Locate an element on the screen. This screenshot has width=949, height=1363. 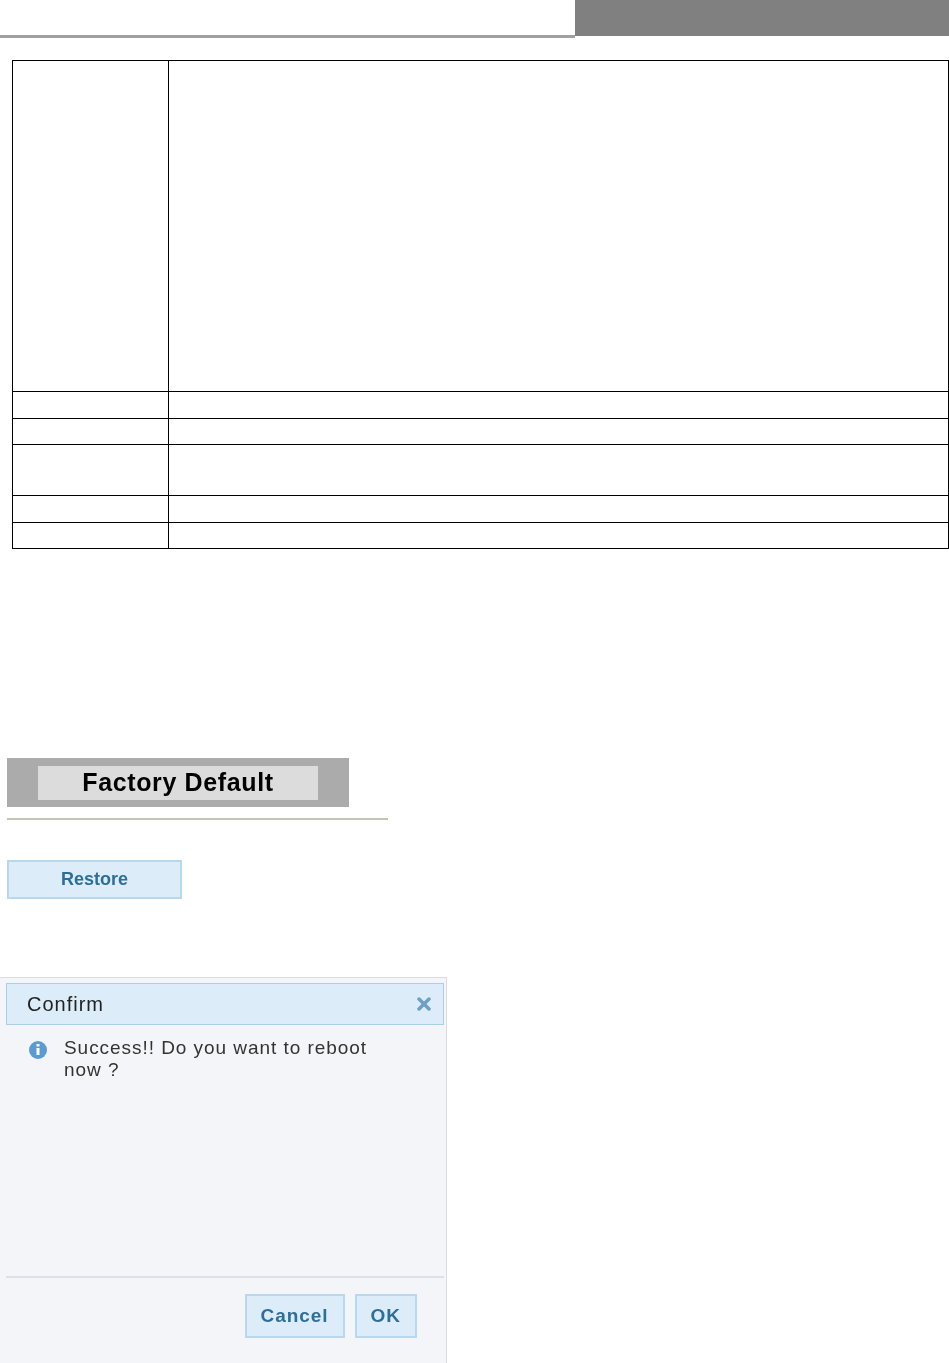
restore-button: Restore is located at coordinates (94, 879).